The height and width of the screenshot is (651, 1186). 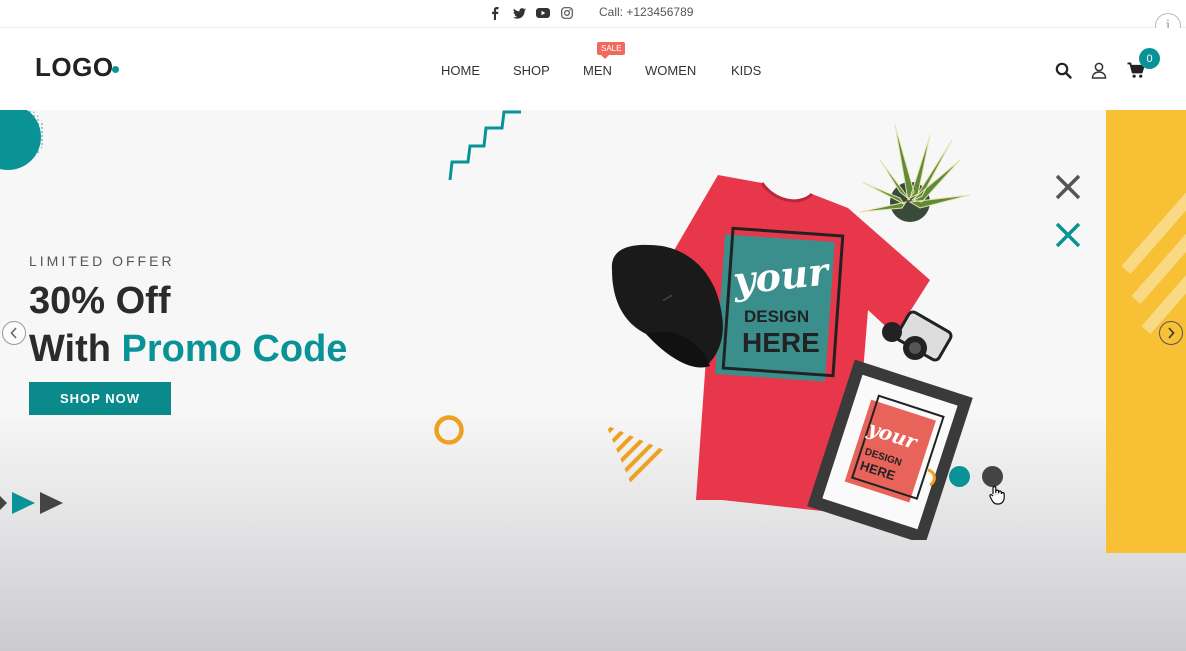 What do you see at coordinates (460, 70) in the screenshot?
I see `nav-home: HOME` at bounding box center [460, 70].